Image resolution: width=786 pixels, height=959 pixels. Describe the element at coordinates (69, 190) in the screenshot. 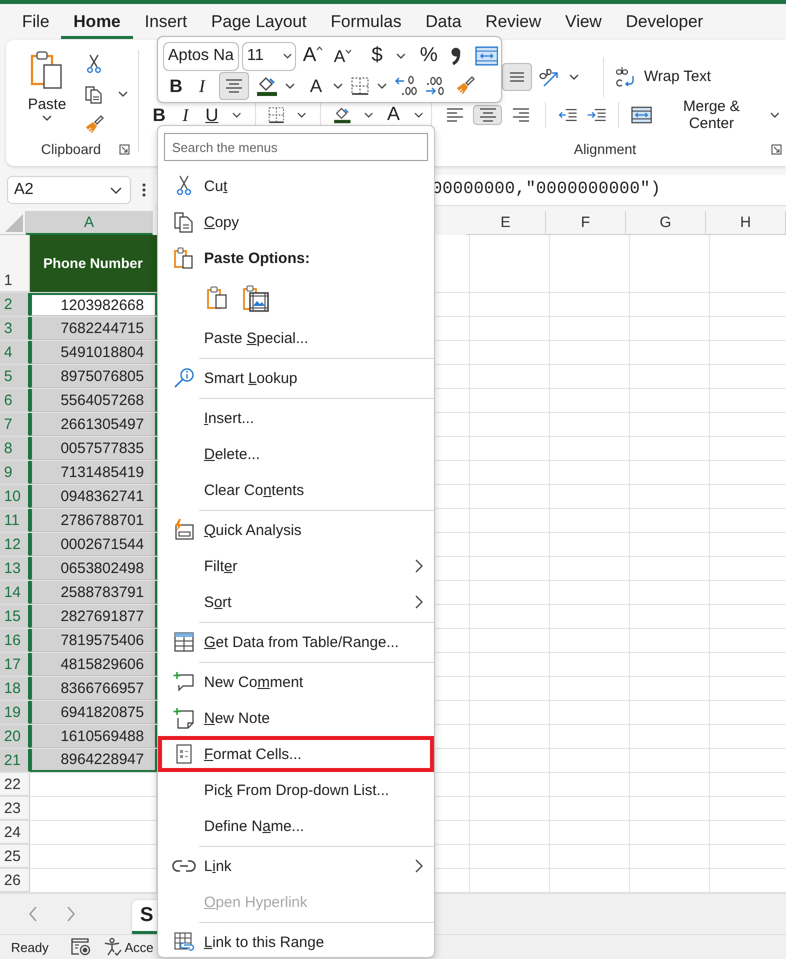

I see `name-box: A2` at that location.